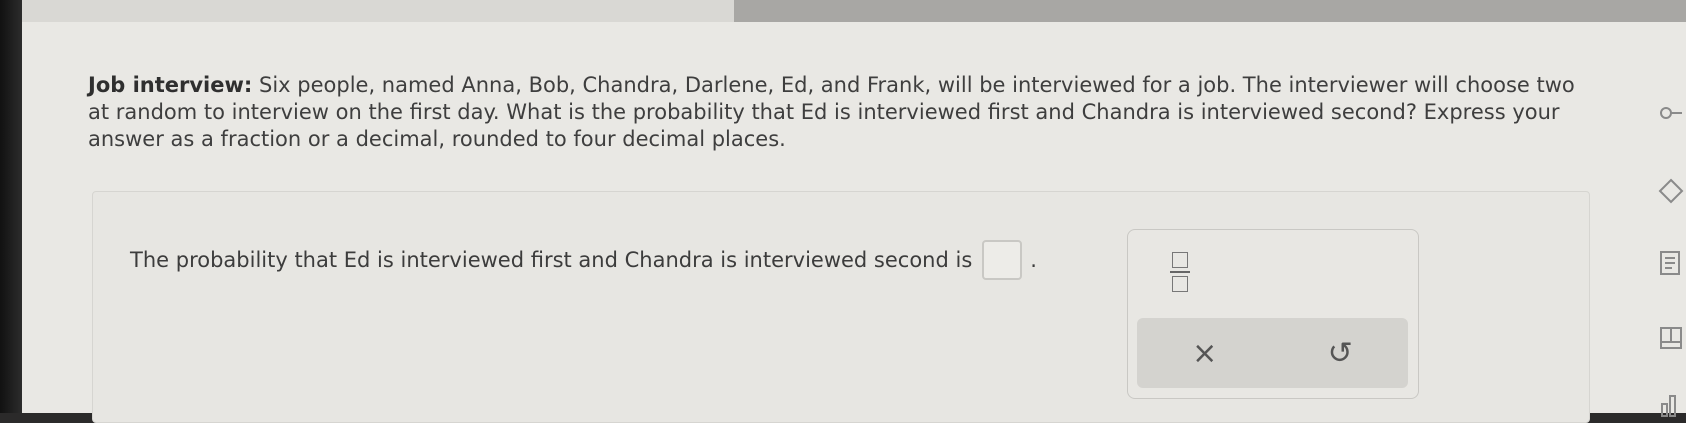 The height and width of the screenshot is (423, 1686). Describe the element at coordinates (1210, 11) in the screenshot. I see `top-bar-region` at that location.